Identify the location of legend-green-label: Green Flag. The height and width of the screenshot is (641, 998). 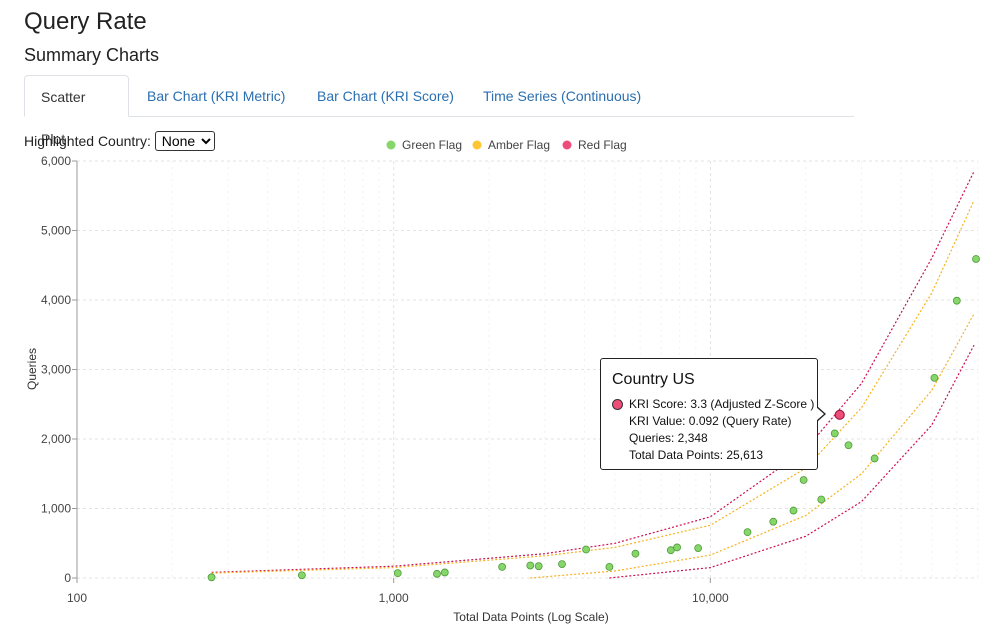
(432, 145).